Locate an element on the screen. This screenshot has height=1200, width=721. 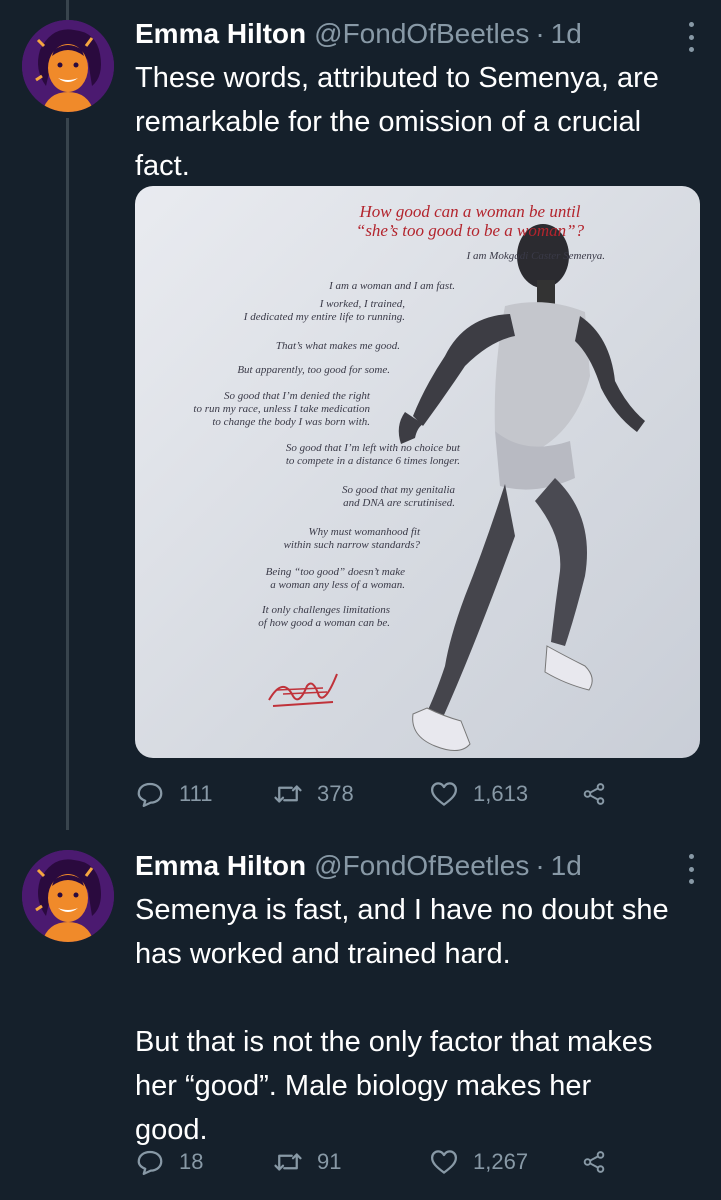
tweet-actions: 111 378 1,613 is located at coordinates (383, 794).